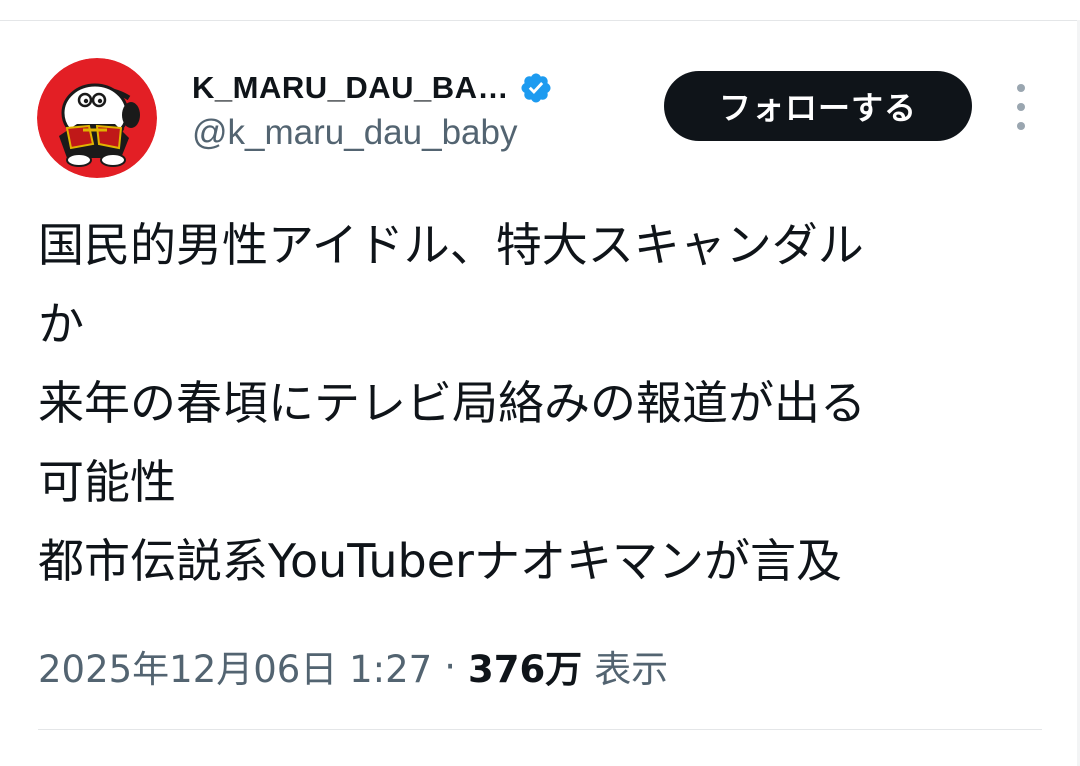 The width and height of the screenshot is (1080, 766). I want to click on top-divider, so click(540, 20).